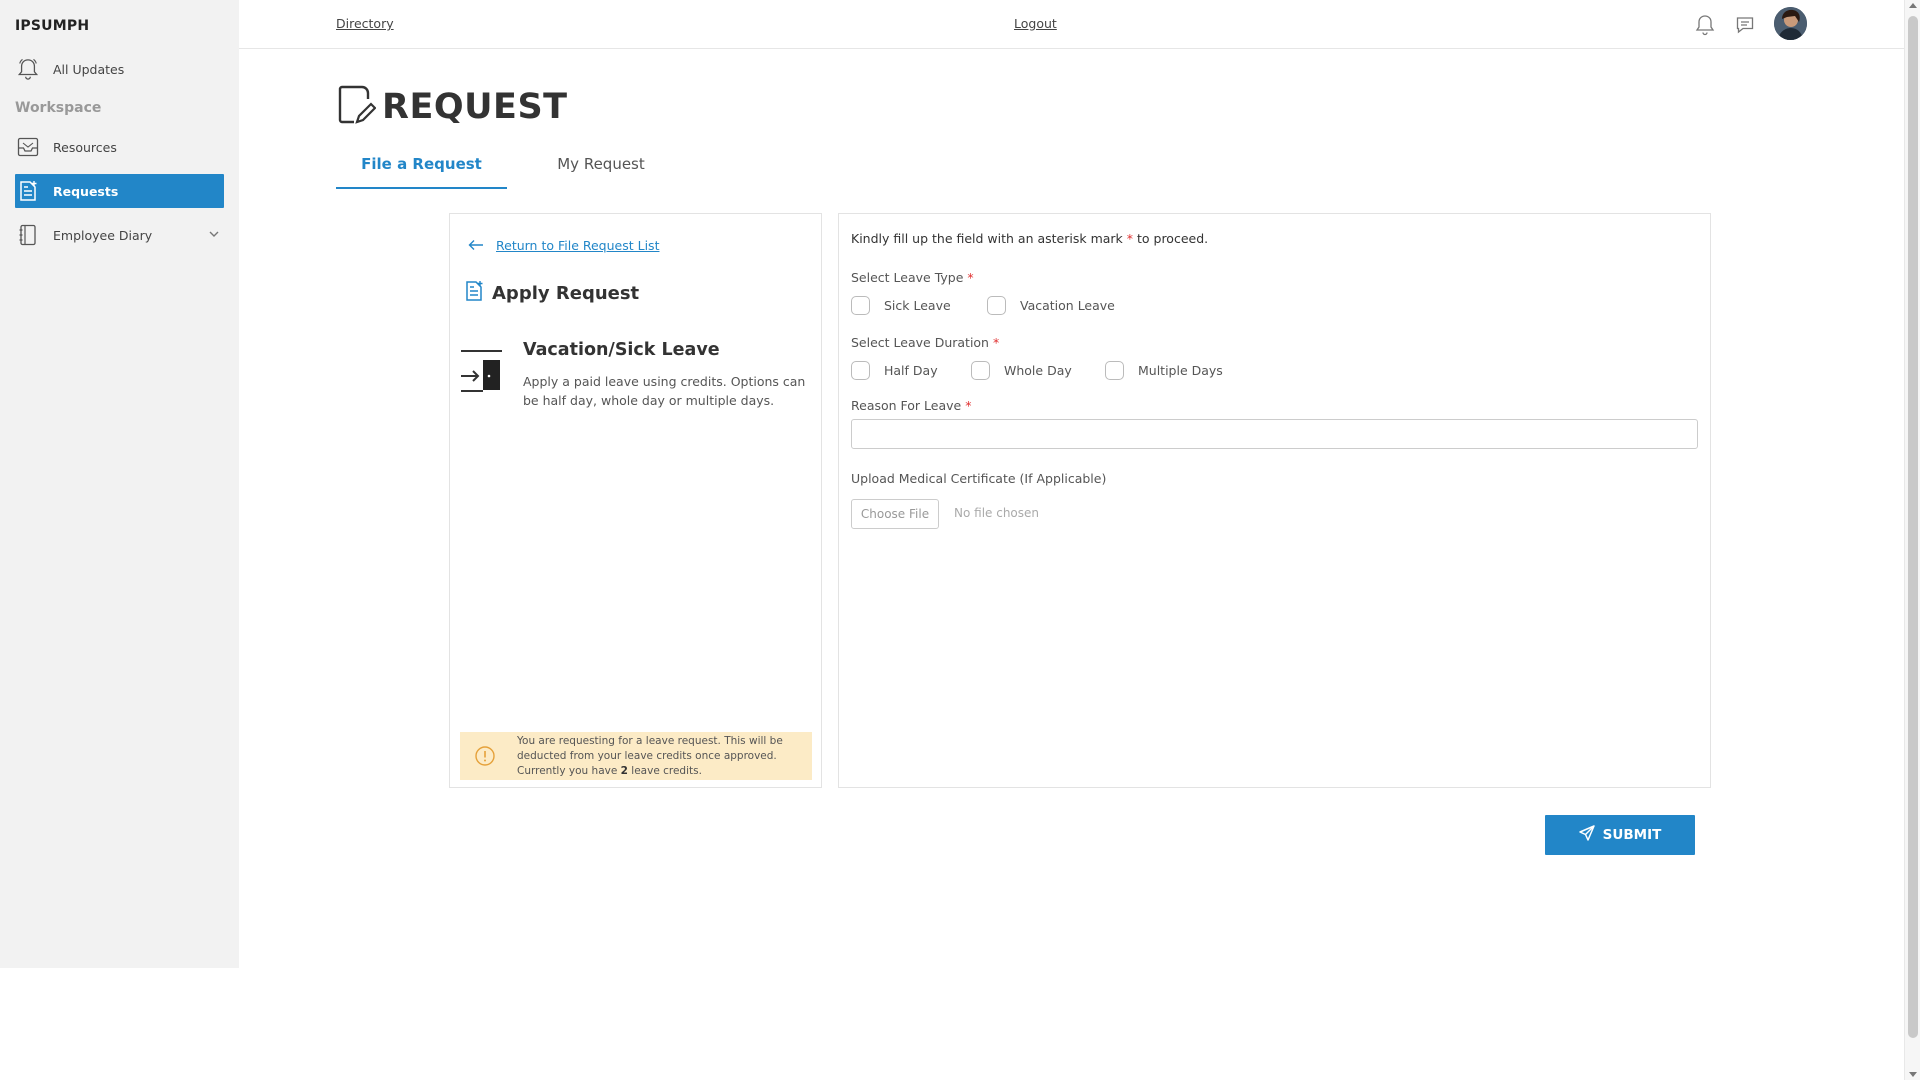 This screenshot has width=1920, height=1080. I want to click on sick-leave-option: Sick Leave, so click(901, 305).